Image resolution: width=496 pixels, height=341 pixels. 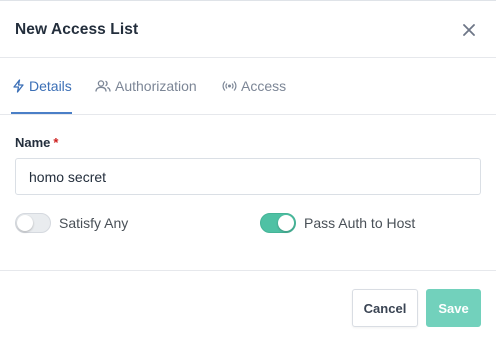 I want to click on tab-access-label: Access, so click(x=264, y=86).